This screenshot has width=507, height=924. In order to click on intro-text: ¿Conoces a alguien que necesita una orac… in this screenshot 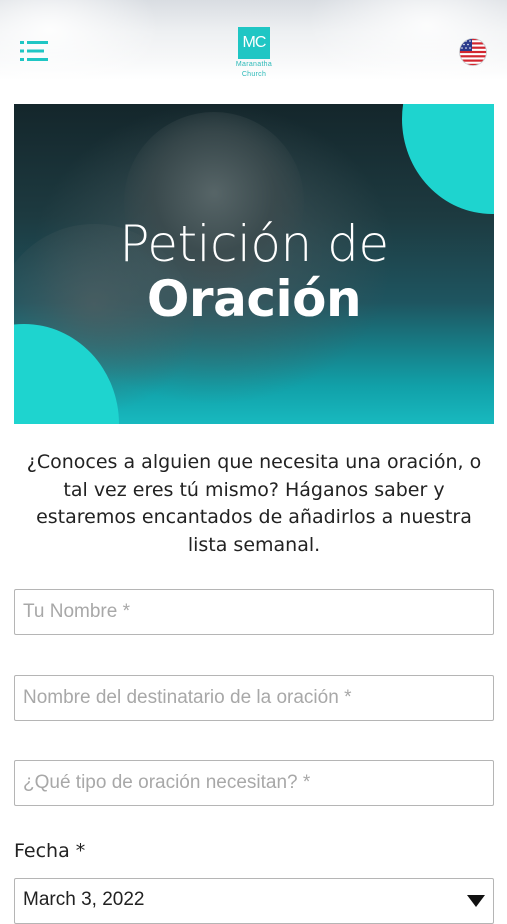, I will do `click(254, 503)`.